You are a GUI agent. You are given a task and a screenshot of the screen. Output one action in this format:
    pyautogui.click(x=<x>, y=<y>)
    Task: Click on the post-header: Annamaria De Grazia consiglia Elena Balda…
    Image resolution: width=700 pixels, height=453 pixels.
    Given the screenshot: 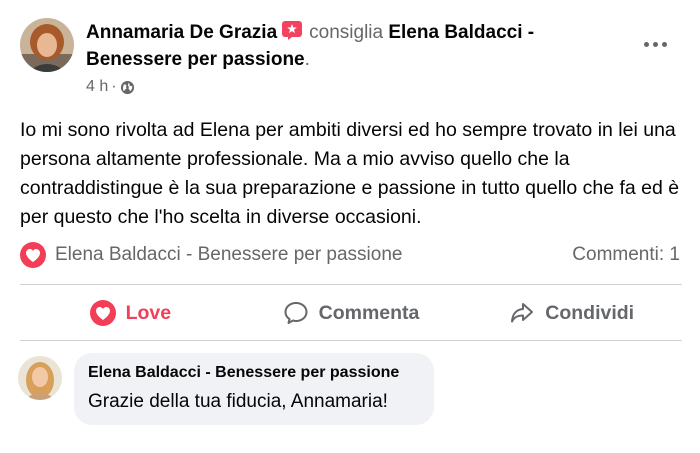 What is the action you would take?
    pyautogui.click(x=341, y=46)
    